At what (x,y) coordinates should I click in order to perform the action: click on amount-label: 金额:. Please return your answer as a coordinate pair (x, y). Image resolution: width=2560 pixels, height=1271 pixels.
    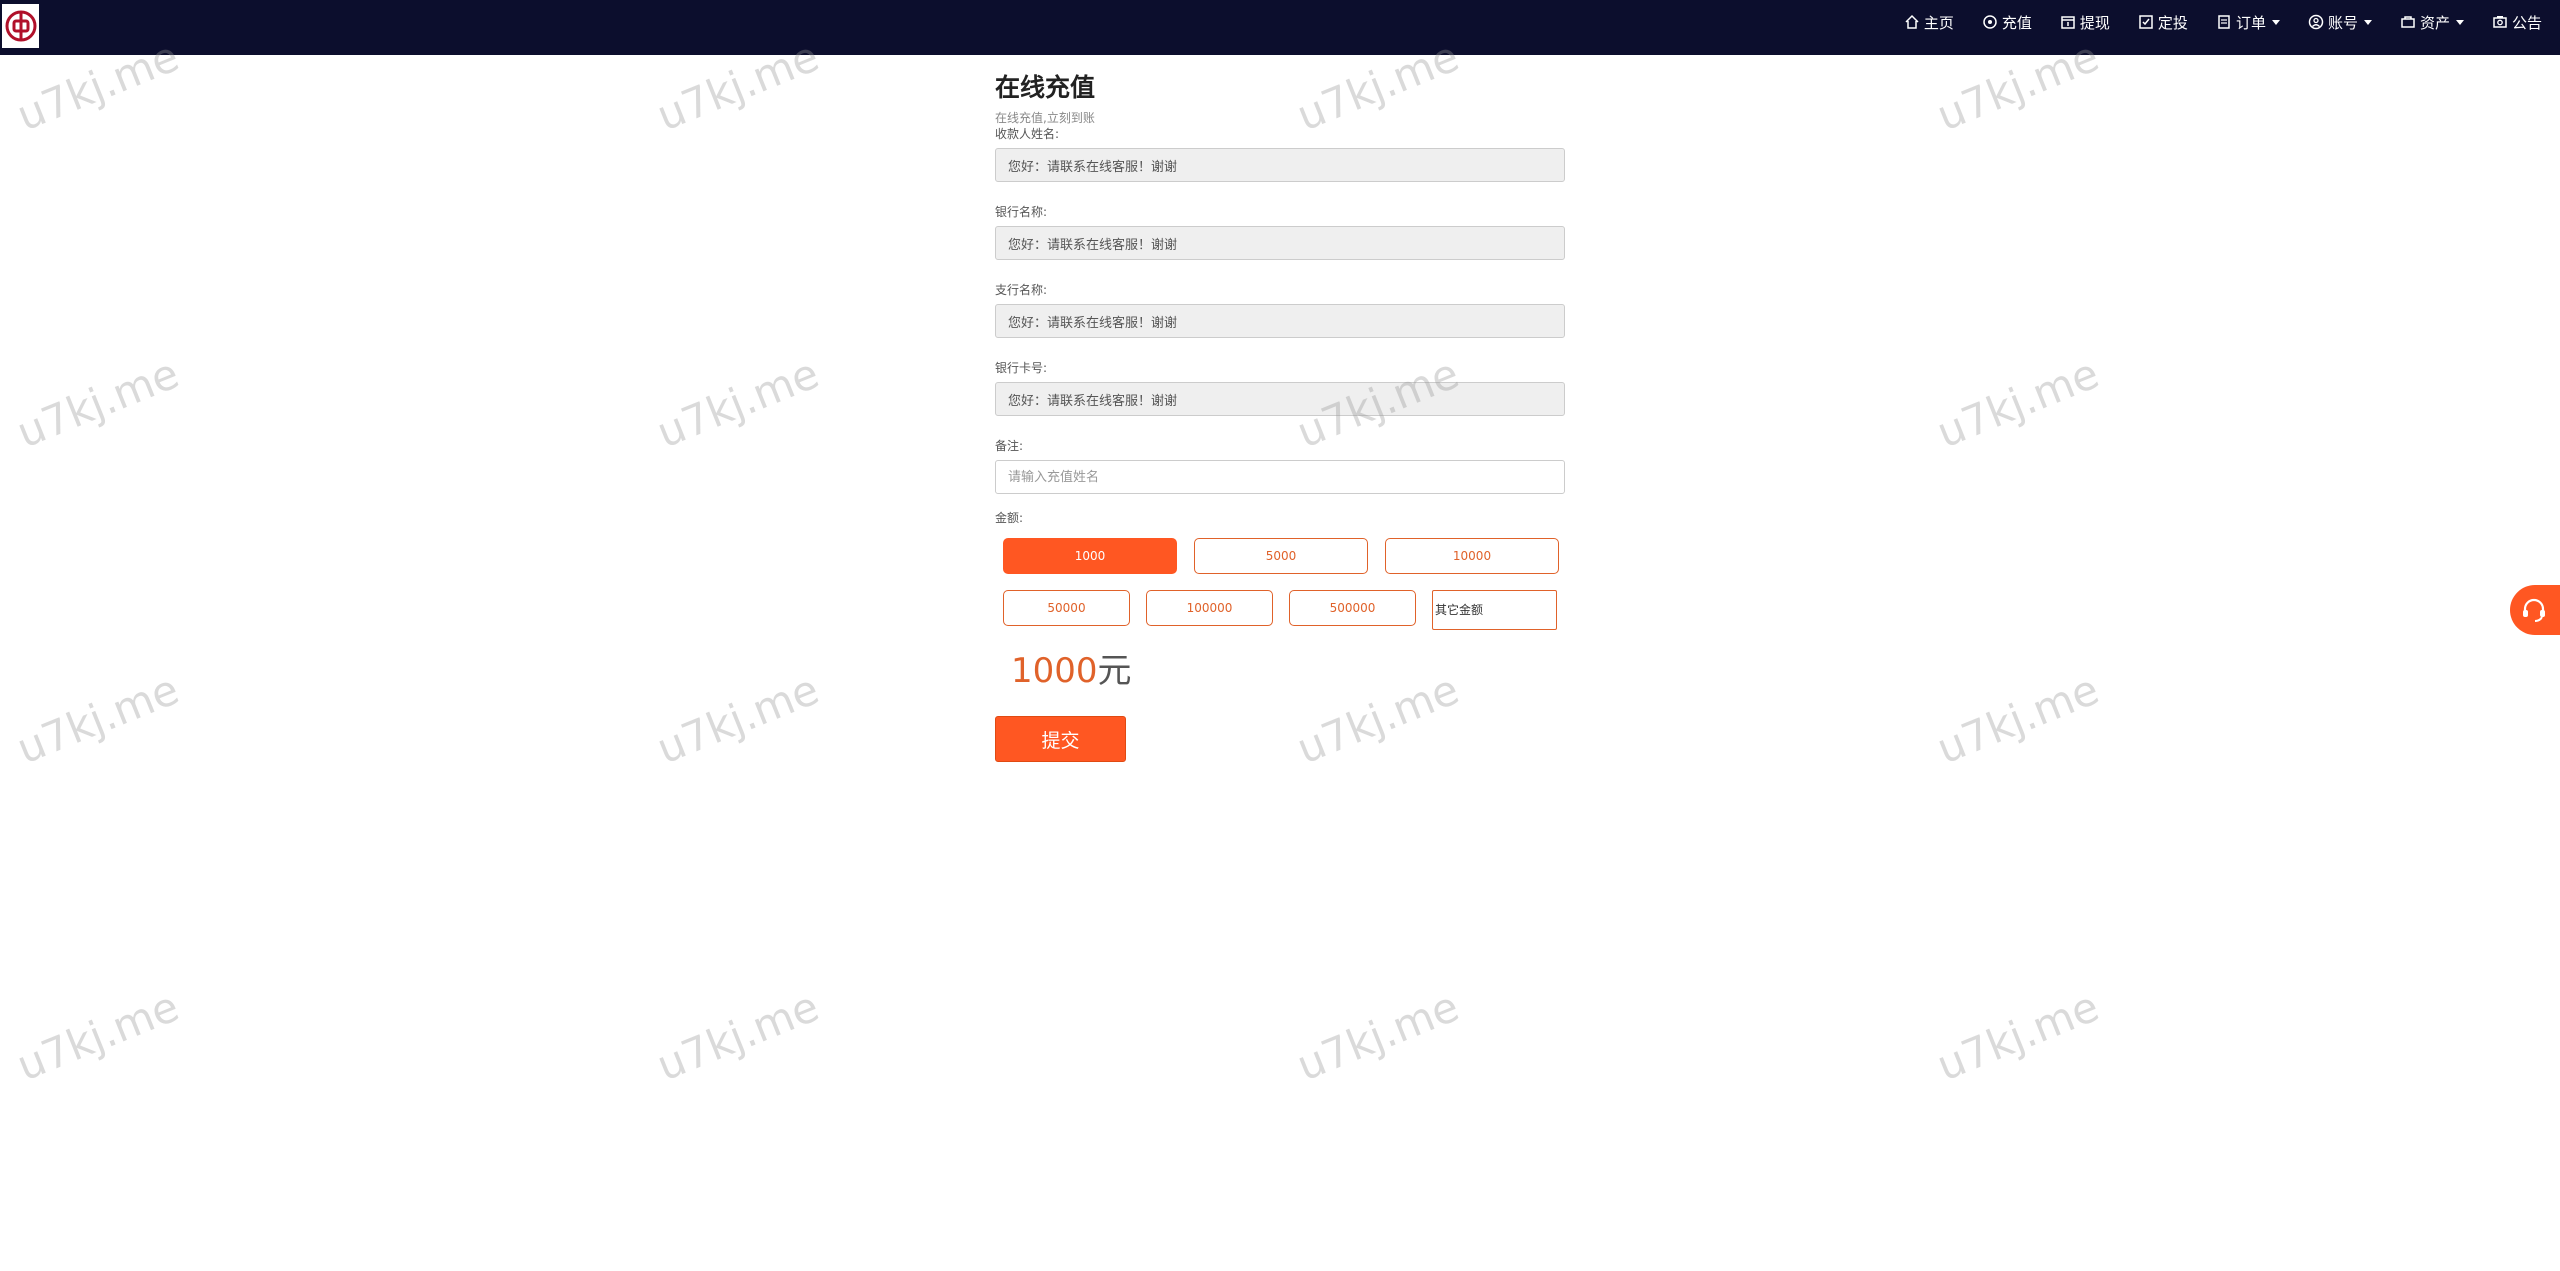
    Looking at the image, I should click on (1009, 518).